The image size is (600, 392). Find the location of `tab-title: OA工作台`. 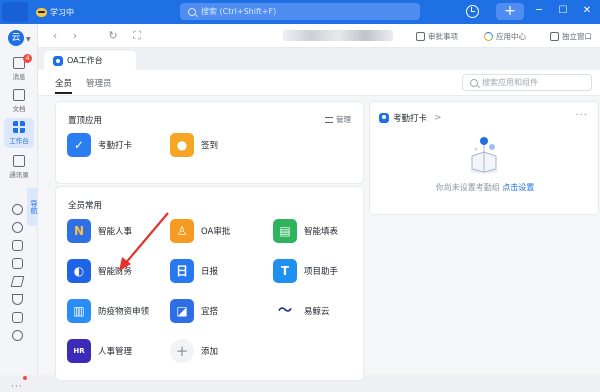

tab-title: OA工作台 is located at coordinates (85, 60).